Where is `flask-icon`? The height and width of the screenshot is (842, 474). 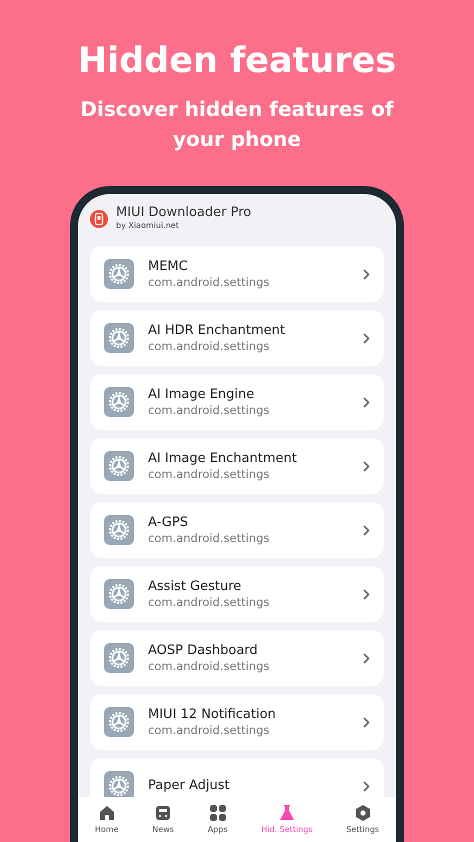 flask-icon is located at coordinates (287, 813).